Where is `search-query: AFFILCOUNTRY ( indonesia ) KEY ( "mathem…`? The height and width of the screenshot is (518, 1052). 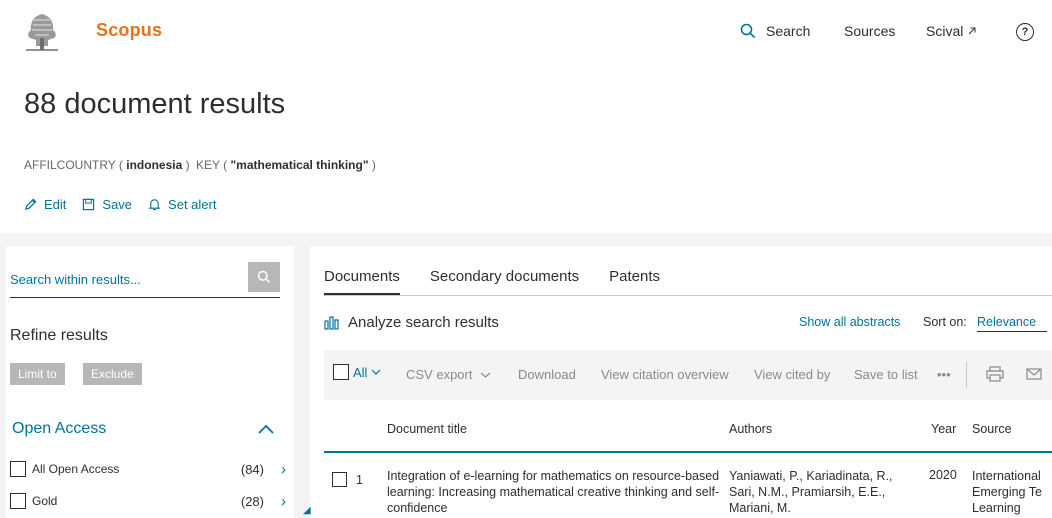
search-query: AFFILCOUNTRY ( indonesia ) KEY ( "mathem… is located at coordinates (200, 165).